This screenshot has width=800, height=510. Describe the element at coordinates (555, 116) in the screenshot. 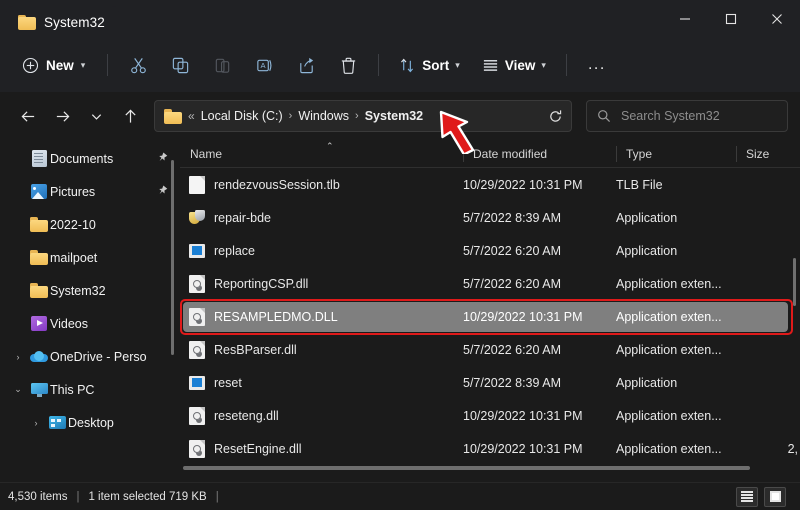

I see `refresh-button` at that location.